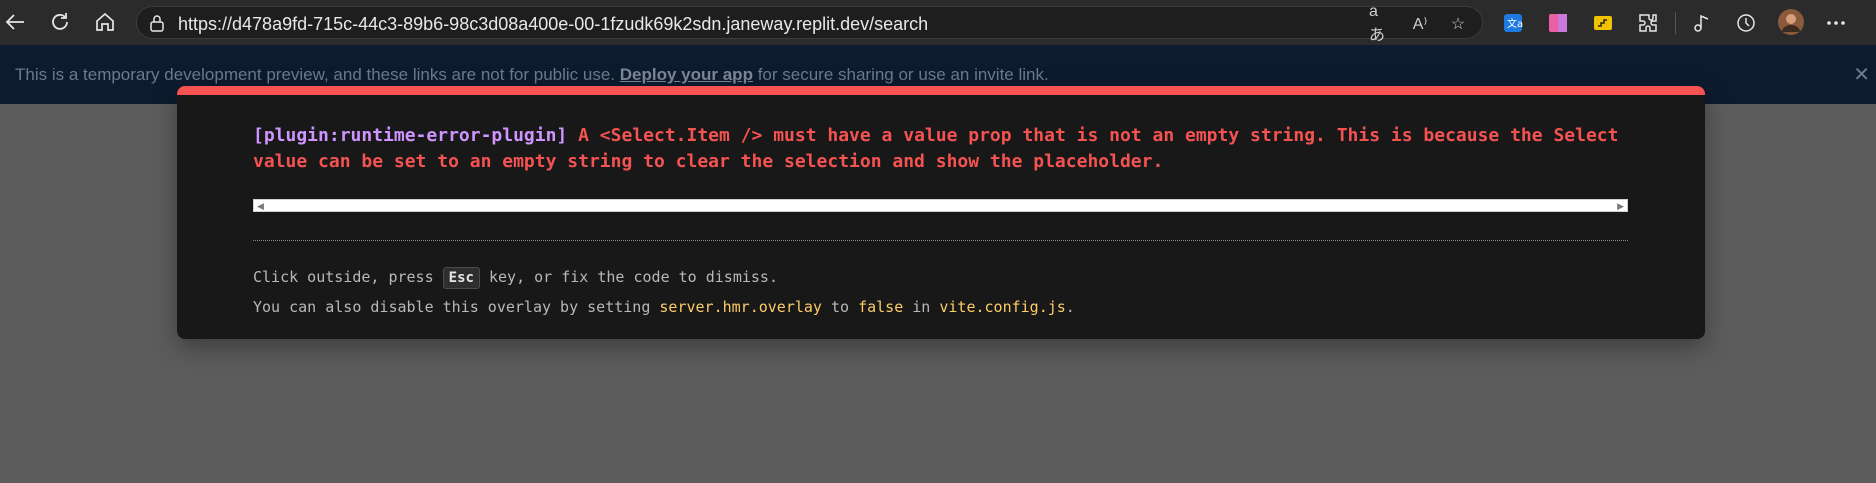 This screenshot has width=1876, height=483. What do you see at coordinates (1603, 23) in the screenshot?
I see `yellow-extension-icon` at bounding box center [1603, 23].